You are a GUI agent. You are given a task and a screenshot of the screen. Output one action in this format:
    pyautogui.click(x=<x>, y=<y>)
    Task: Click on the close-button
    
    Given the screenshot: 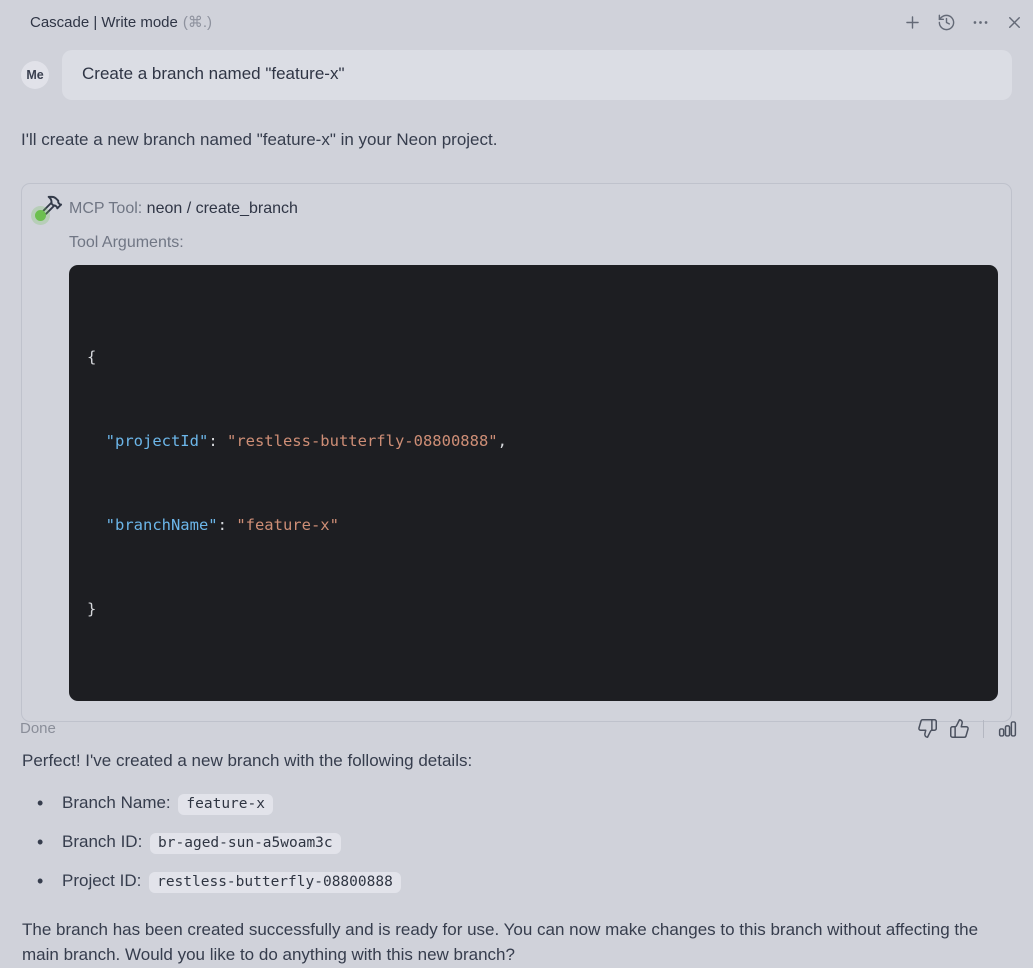 What is the action you would take?
    pyautogui.click(x=1014, y=22)
    